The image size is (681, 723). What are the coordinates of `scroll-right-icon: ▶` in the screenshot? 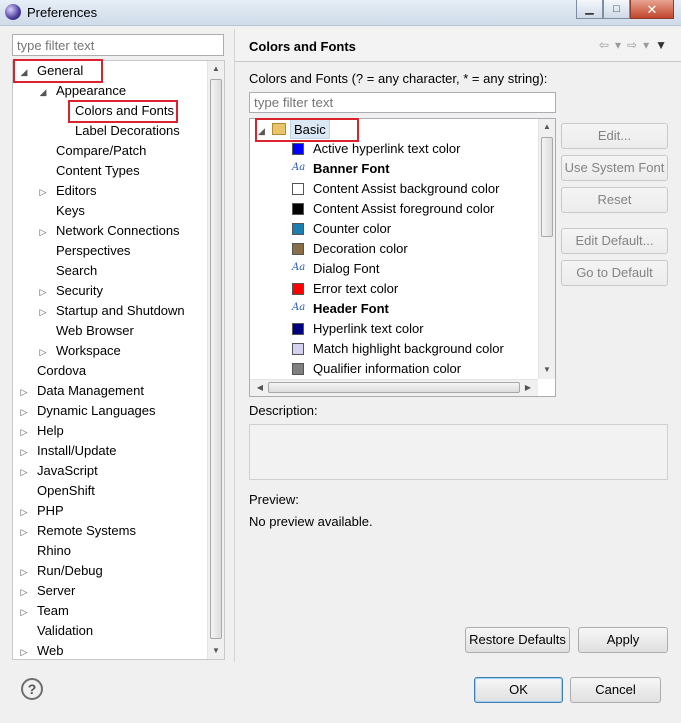 It's located at (528, 388).